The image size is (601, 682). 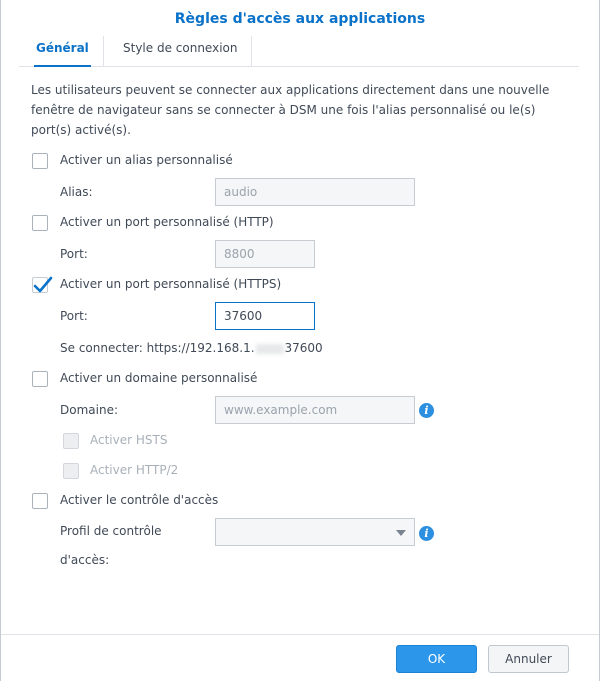 What do you see at coordinates (436, 659) in the screenshot?
I see `ok-button: OK` at bounding box center [436, 659].